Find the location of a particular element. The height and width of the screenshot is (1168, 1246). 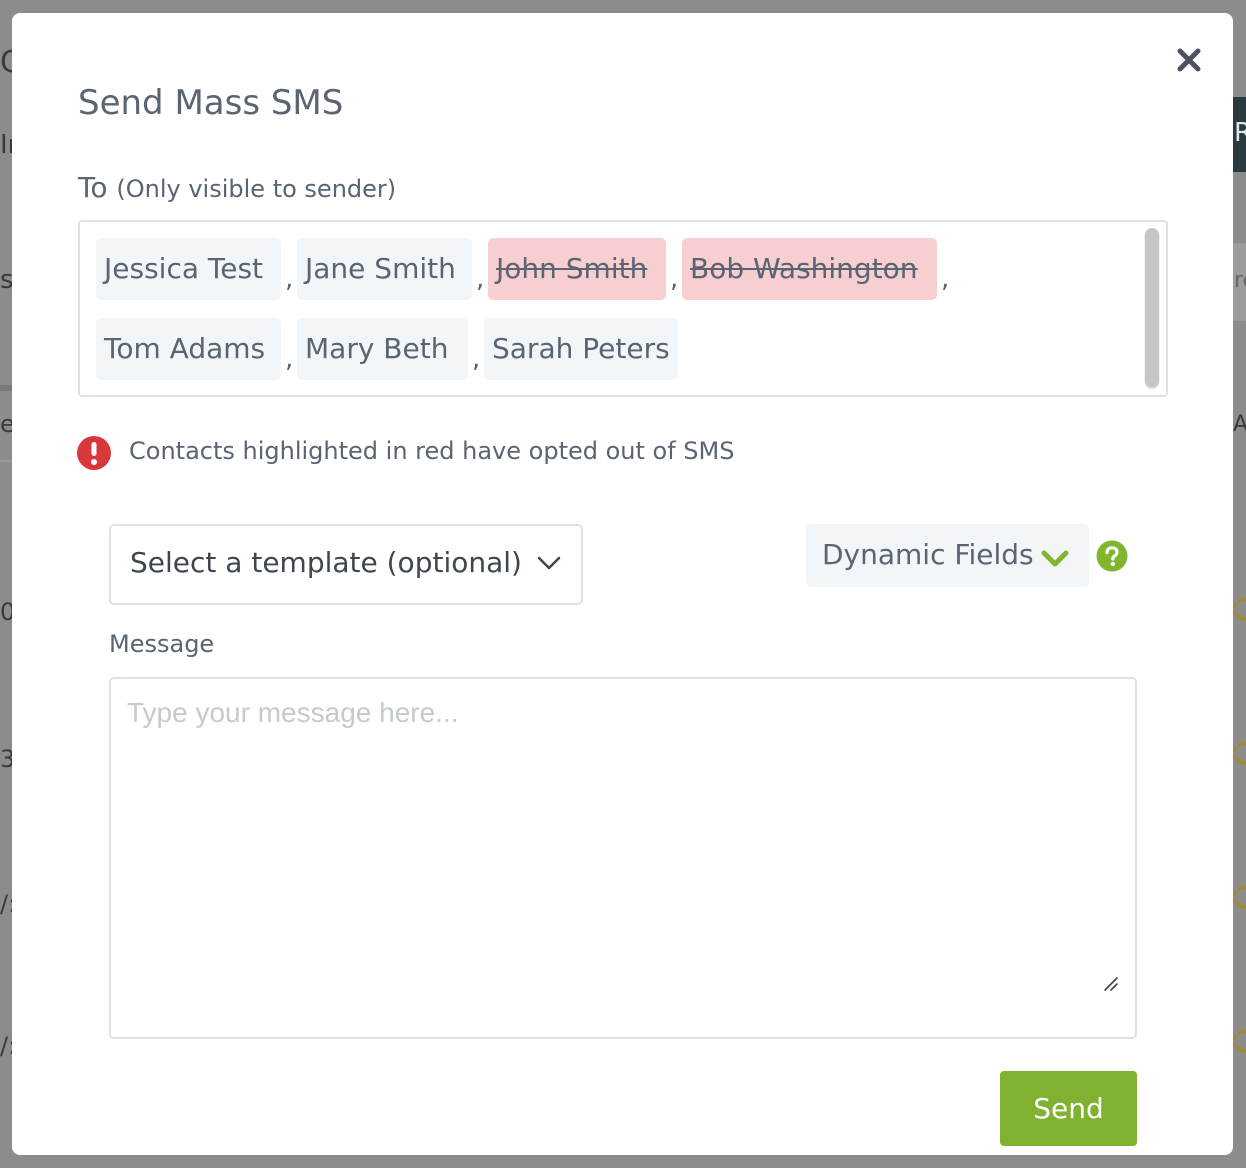

recipient-tag: Jane Smith is located at coordinates (384, 269).